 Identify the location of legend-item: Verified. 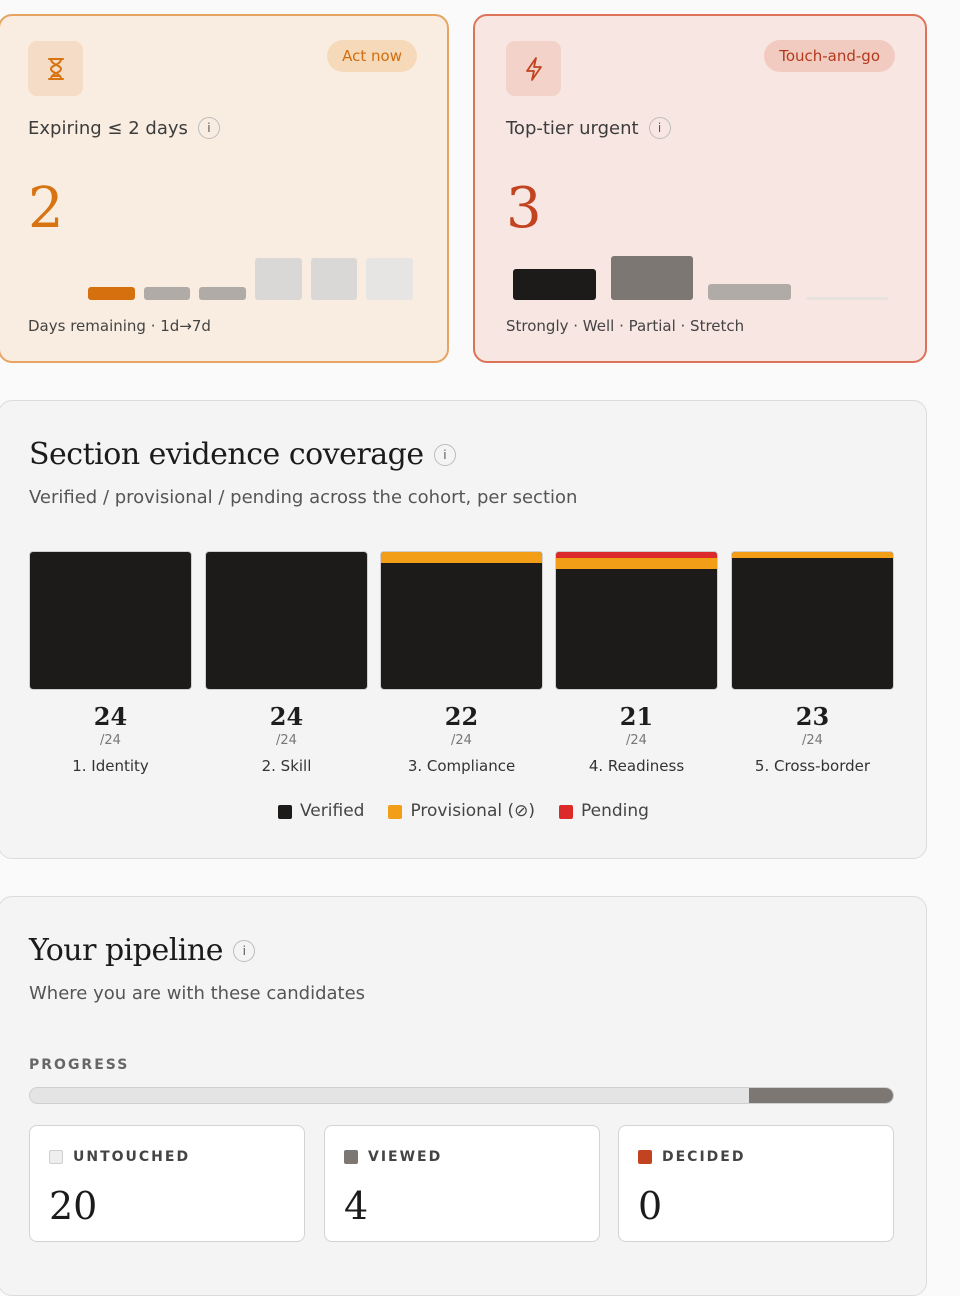
(321, 811).